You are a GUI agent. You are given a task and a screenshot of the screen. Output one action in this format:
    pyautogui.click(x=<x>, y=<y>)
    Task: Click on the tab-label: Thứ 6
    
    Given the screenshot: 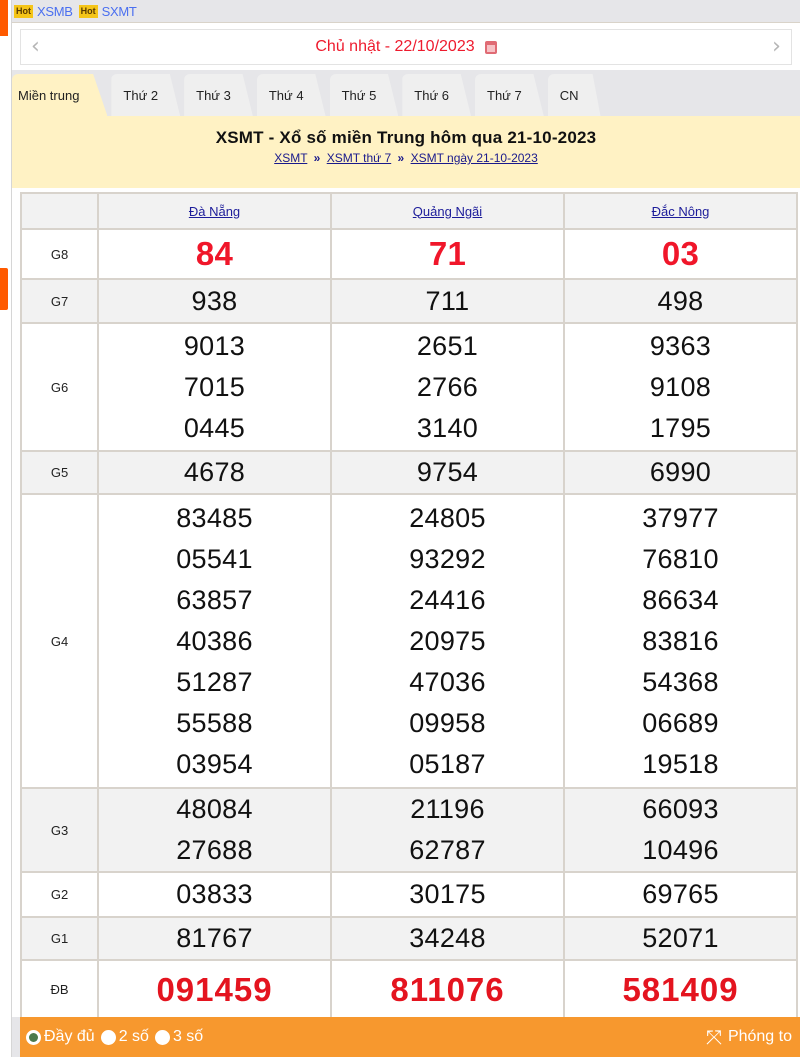 What is the action you would take?
    pyautogui.click(x=432, y=95)
    